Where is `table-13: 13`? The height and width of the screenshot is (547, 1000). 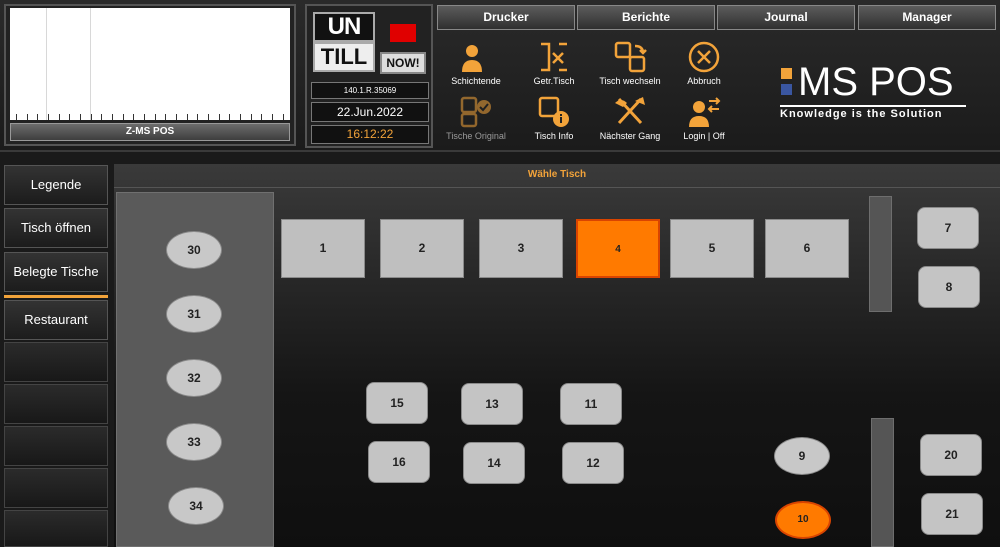
table-13: 13 is located at coordinates (492, 404).